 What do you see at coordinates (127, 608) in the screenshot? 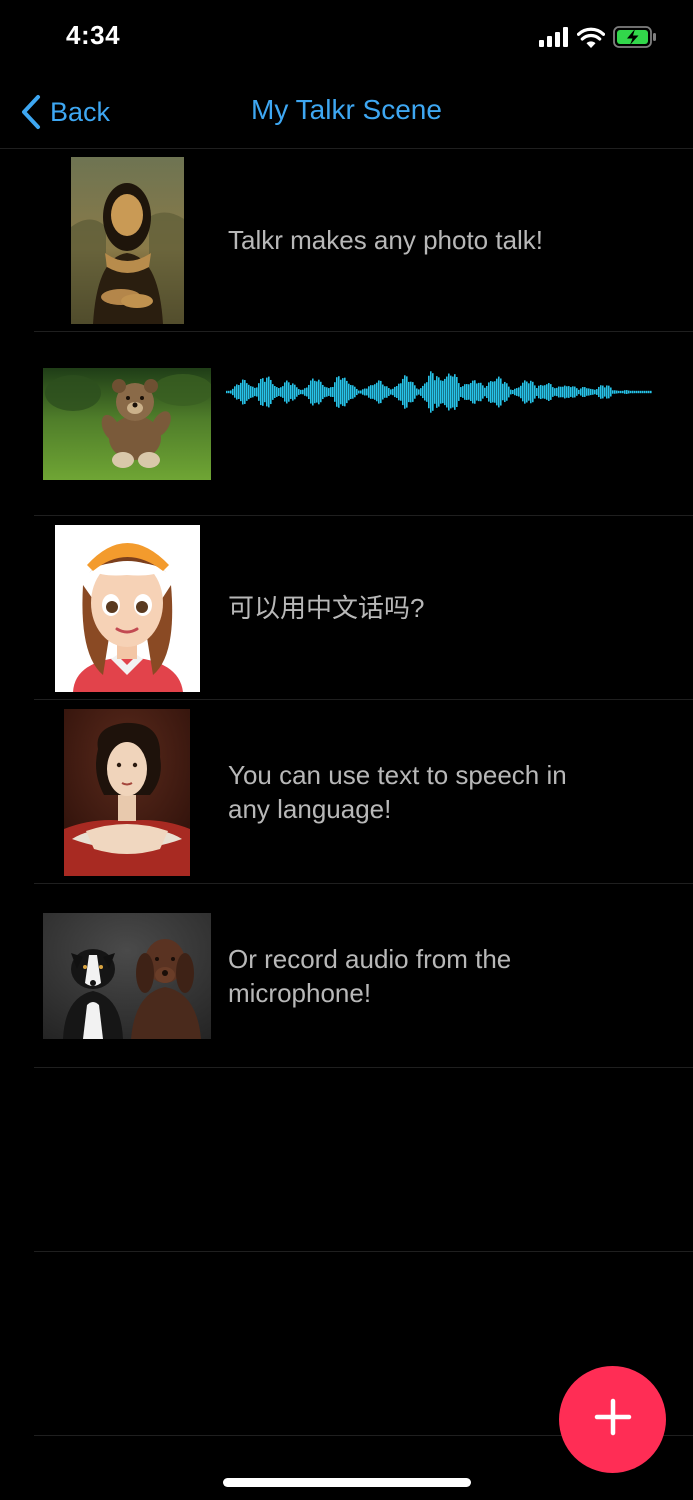
I see `cartoon-girl-thumbnail` at bounding box center [127, 608].